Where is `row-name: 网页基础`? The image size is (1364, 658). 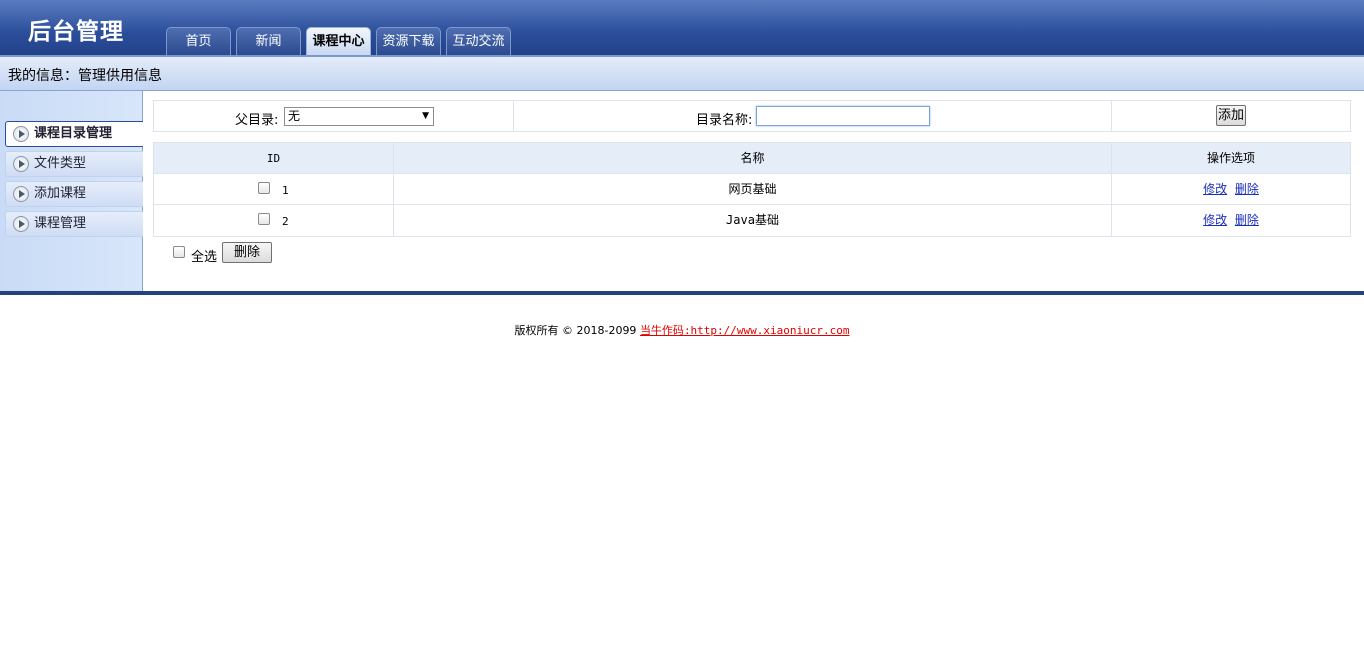 row-name: 网页基础 is located at coordinates (753, 189).